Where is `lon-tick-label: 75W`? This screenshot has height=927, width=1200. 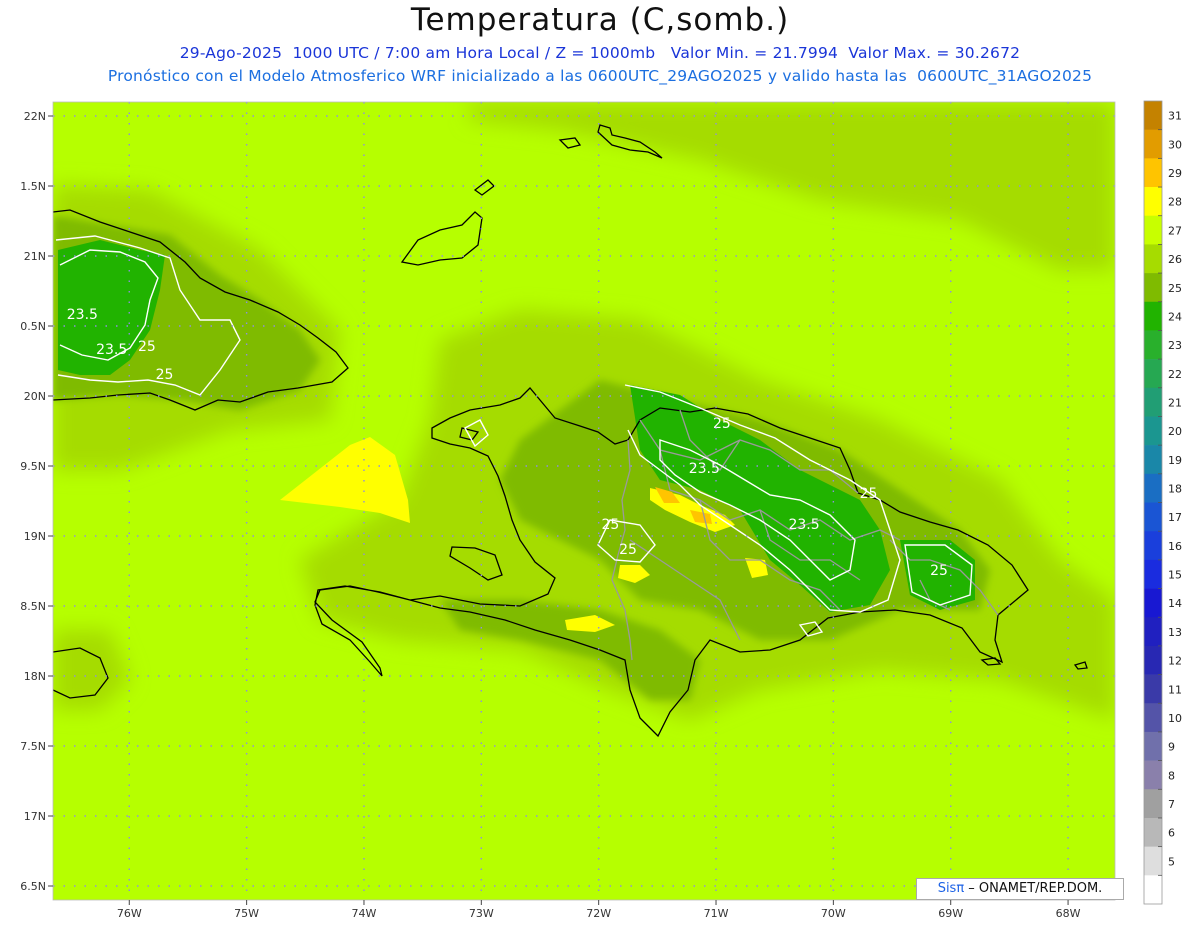 lon-tick-label: 75W is located at coordinates (246, 913).